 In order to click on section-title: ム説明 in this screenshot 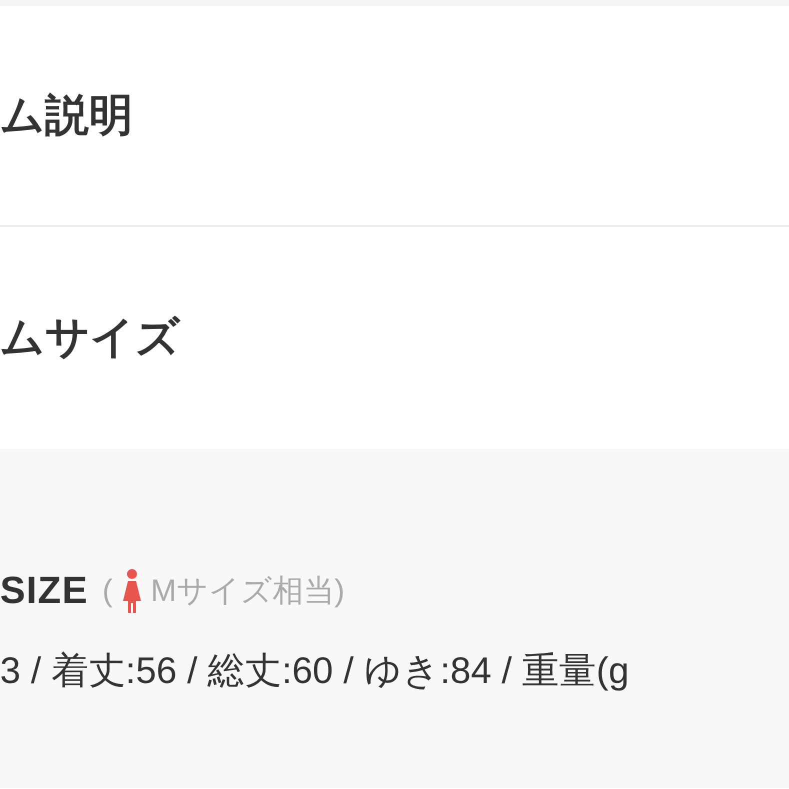, I will do `click(66, 116)`.